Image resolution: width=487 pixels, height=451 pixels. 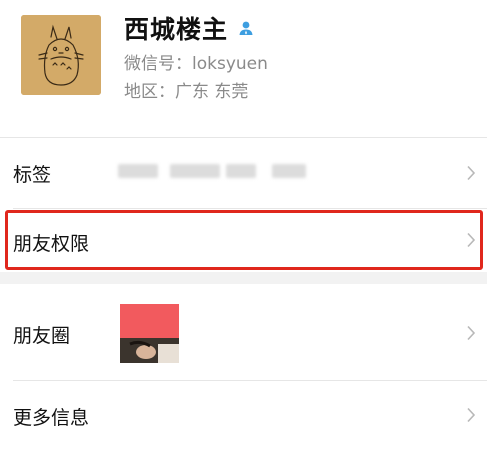 I want to click on wechat-id-value: loksyuen, so click(x=230, y=64).